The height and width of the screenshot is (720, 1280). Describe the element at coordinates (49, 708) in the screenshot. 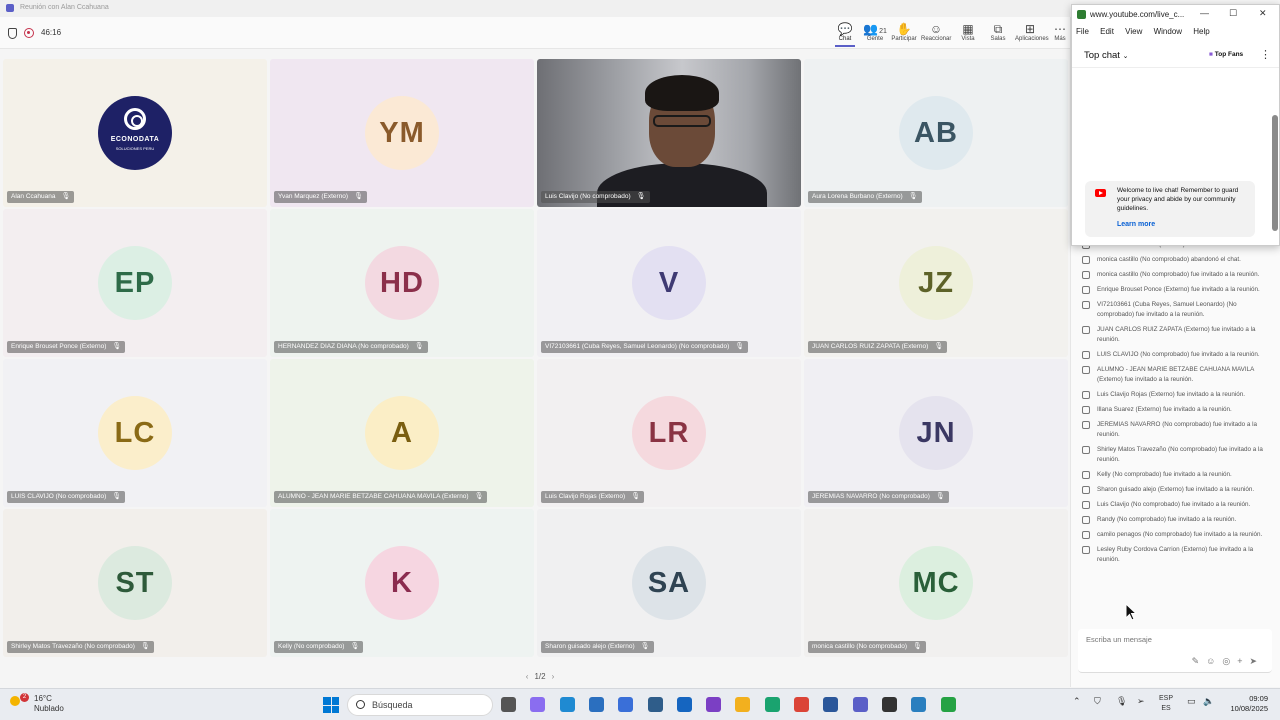

I see `weather-desc: Nublado` at that location.